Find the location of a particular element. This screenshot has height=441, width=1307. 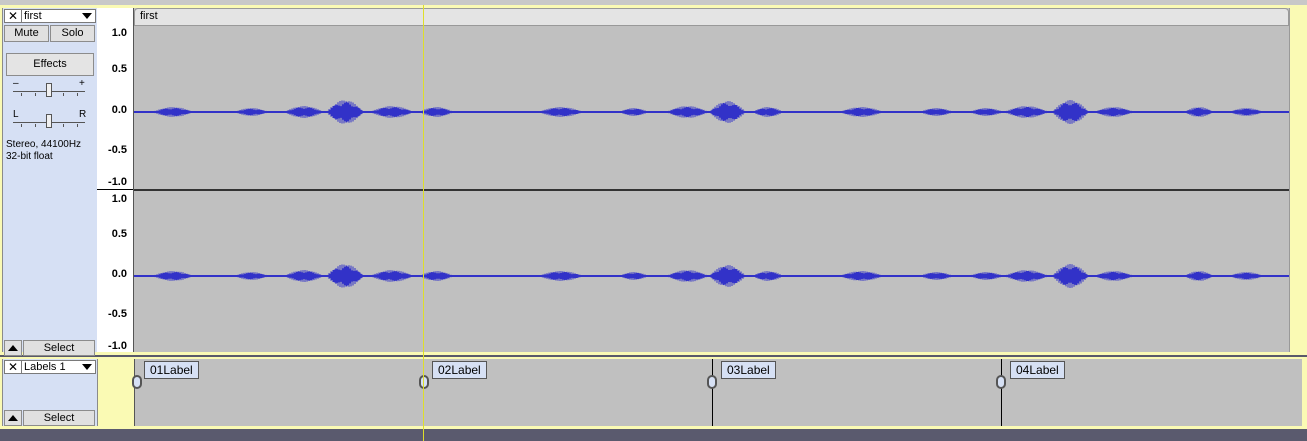

ruler-bottom--0.5: -0.5 is located at coordinates (117, 314).